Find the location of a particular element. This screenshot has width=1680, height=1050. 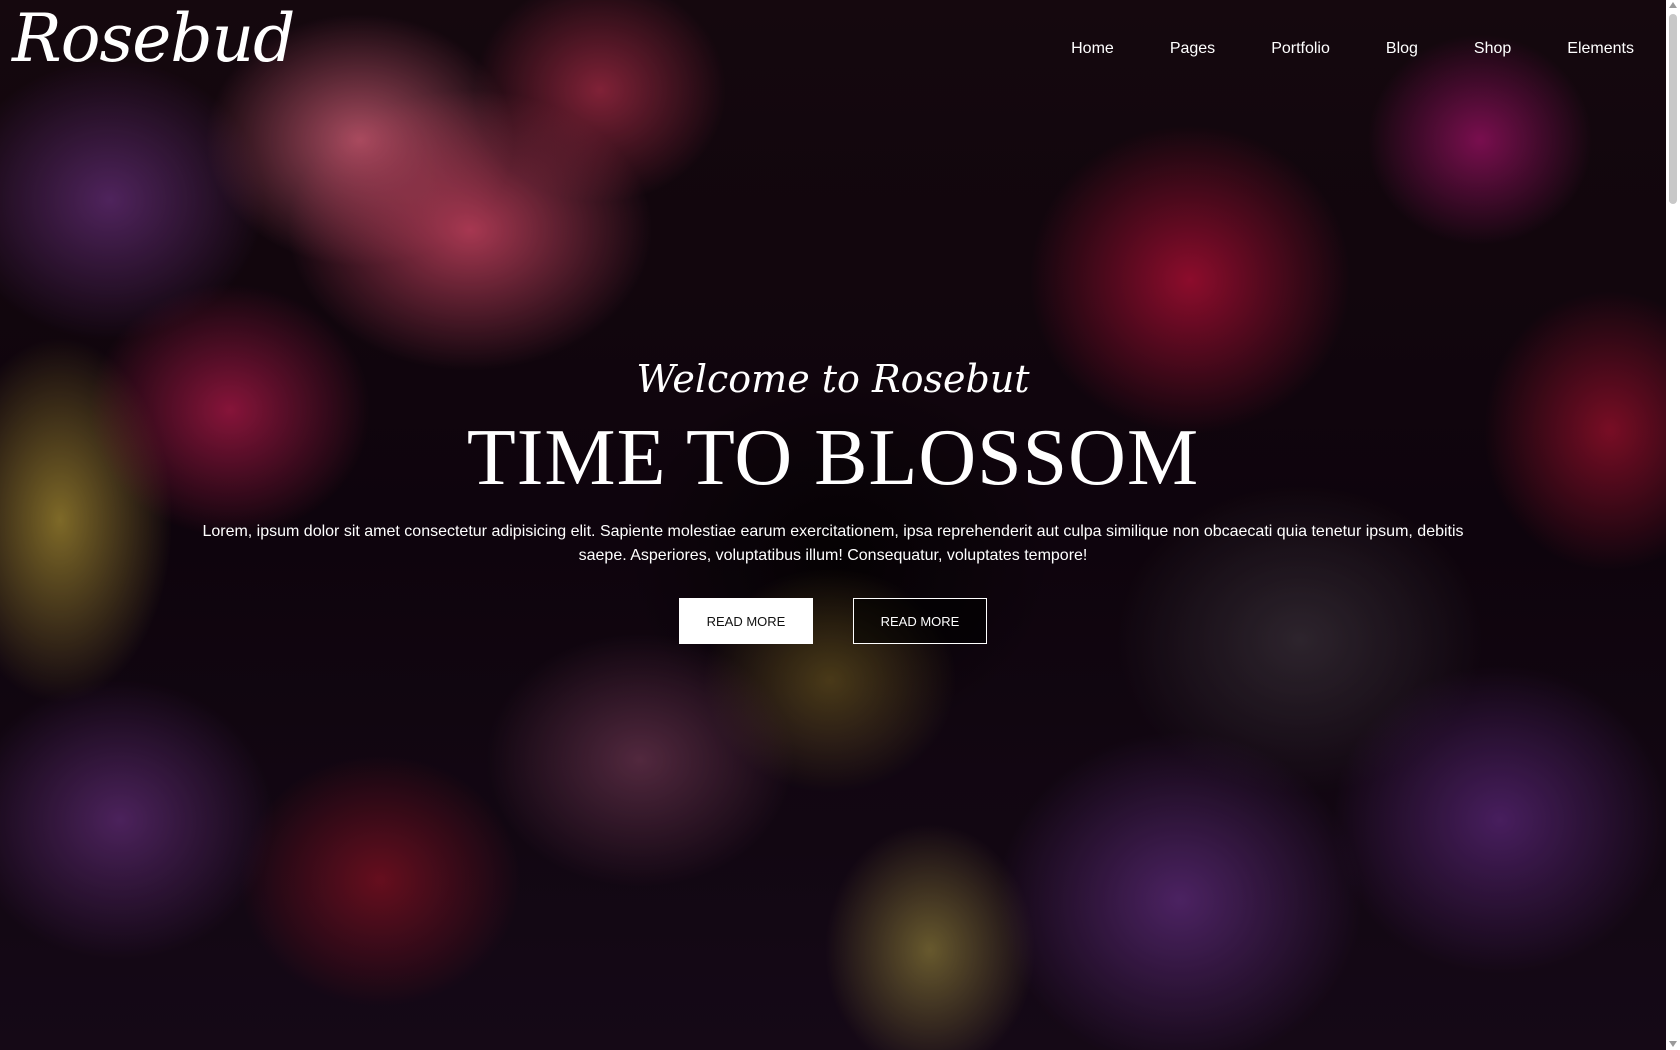

nav-item-home: Home is located at coordinates (1092, 49).